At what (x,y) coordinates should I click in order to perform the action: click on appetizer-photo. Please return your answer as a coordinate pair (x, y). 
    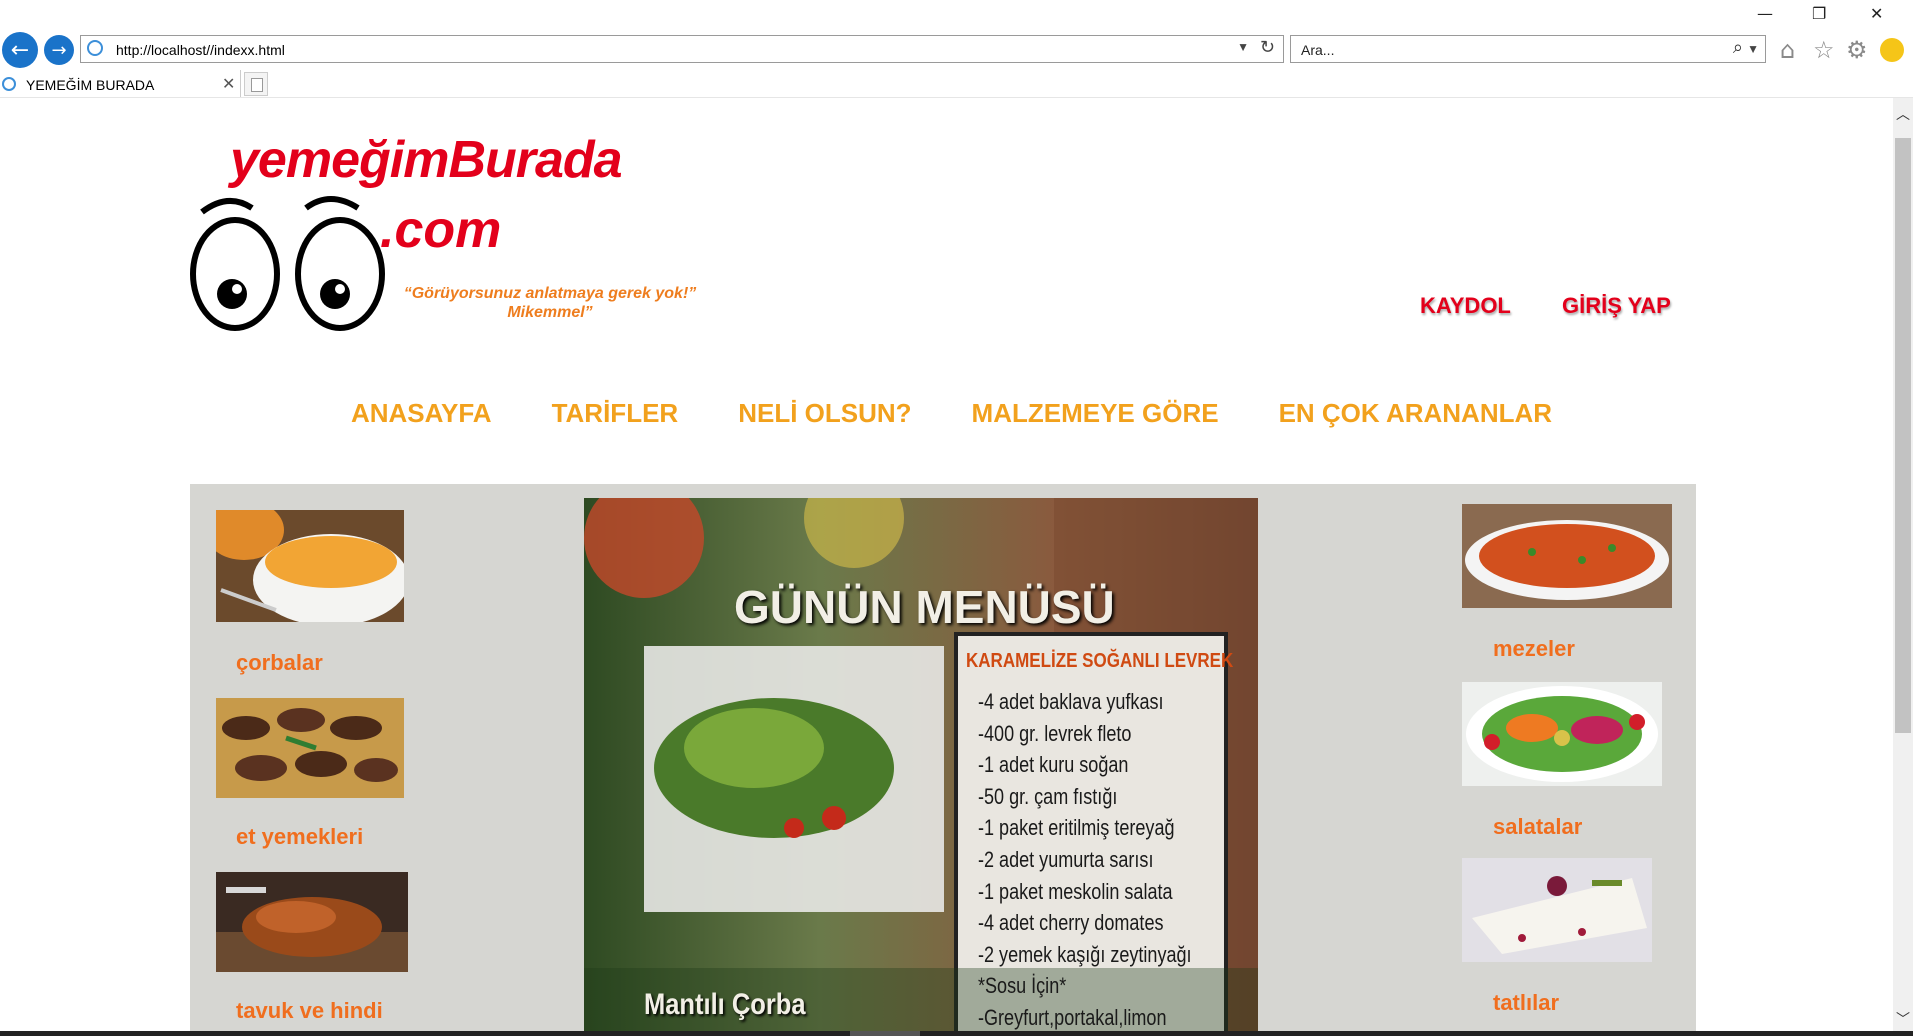
    Looking at the image, I should click on (1567, 556).